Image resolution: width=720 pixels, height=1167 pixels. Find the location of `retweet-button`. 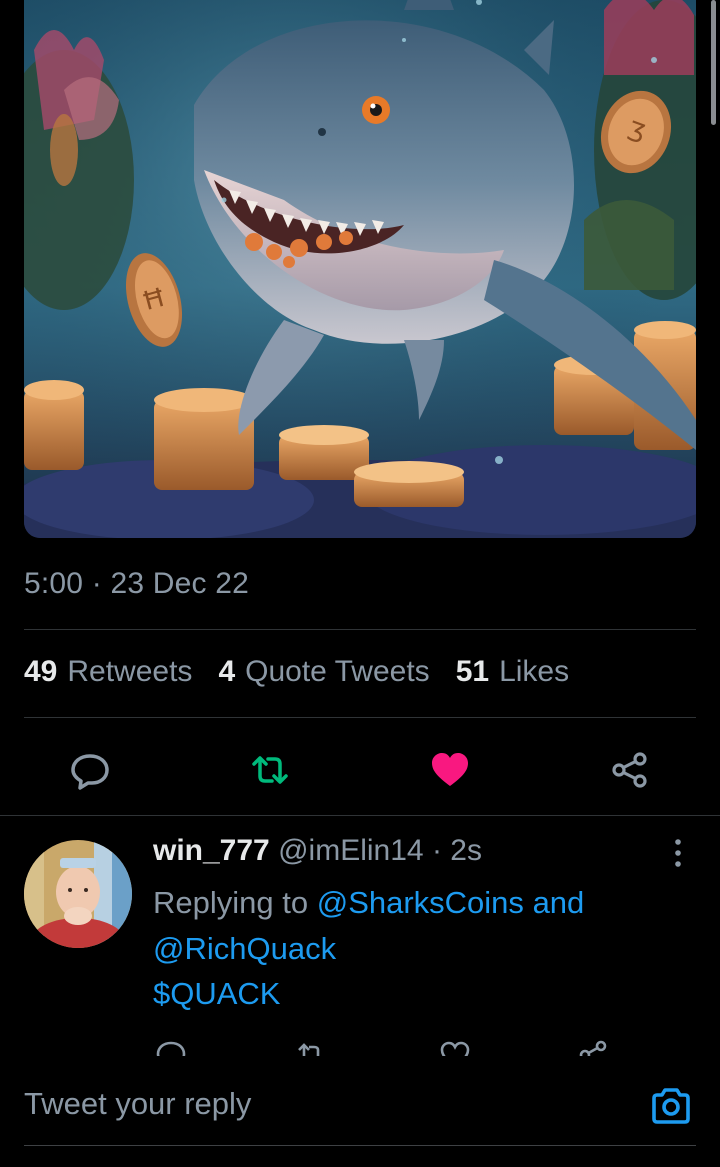

retweet-button is located at coordinates (270, 770).